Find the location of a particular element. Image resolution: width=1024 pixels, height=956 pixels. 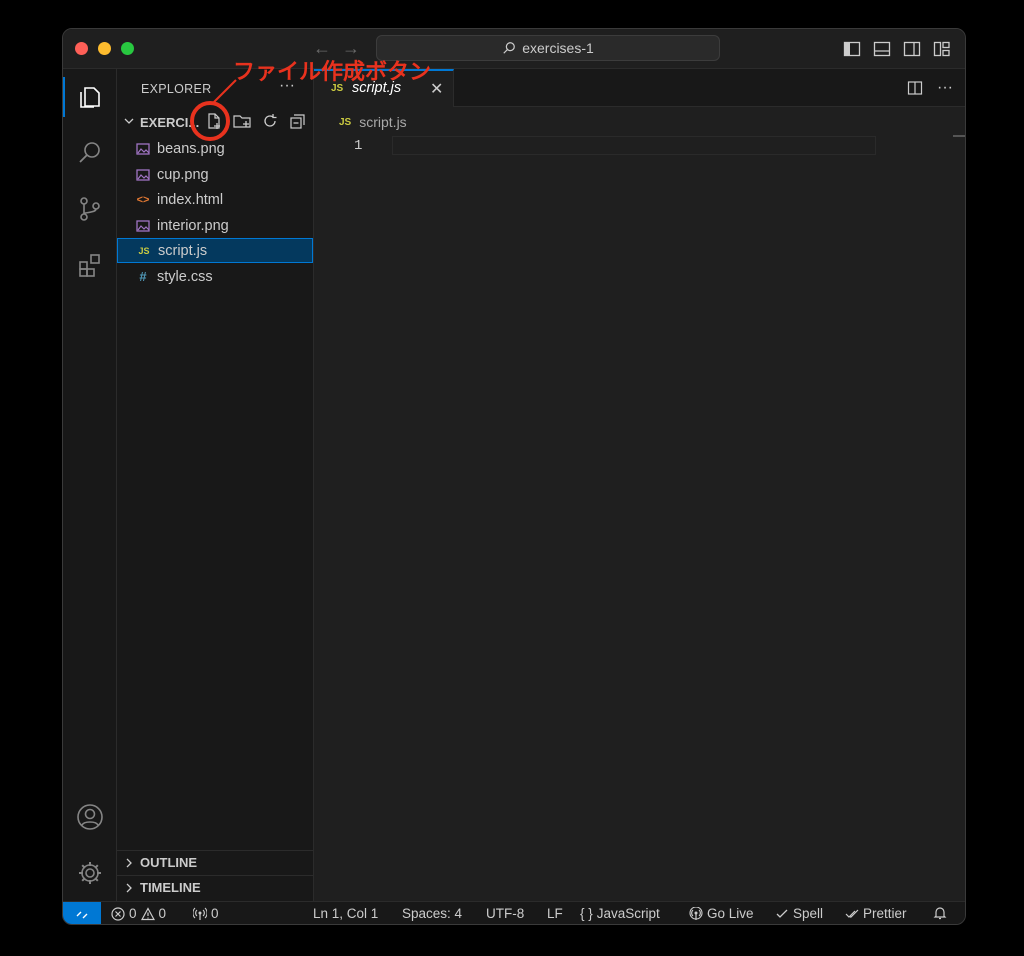

ports-indicator: 0 is located at coordinates (206, 913).